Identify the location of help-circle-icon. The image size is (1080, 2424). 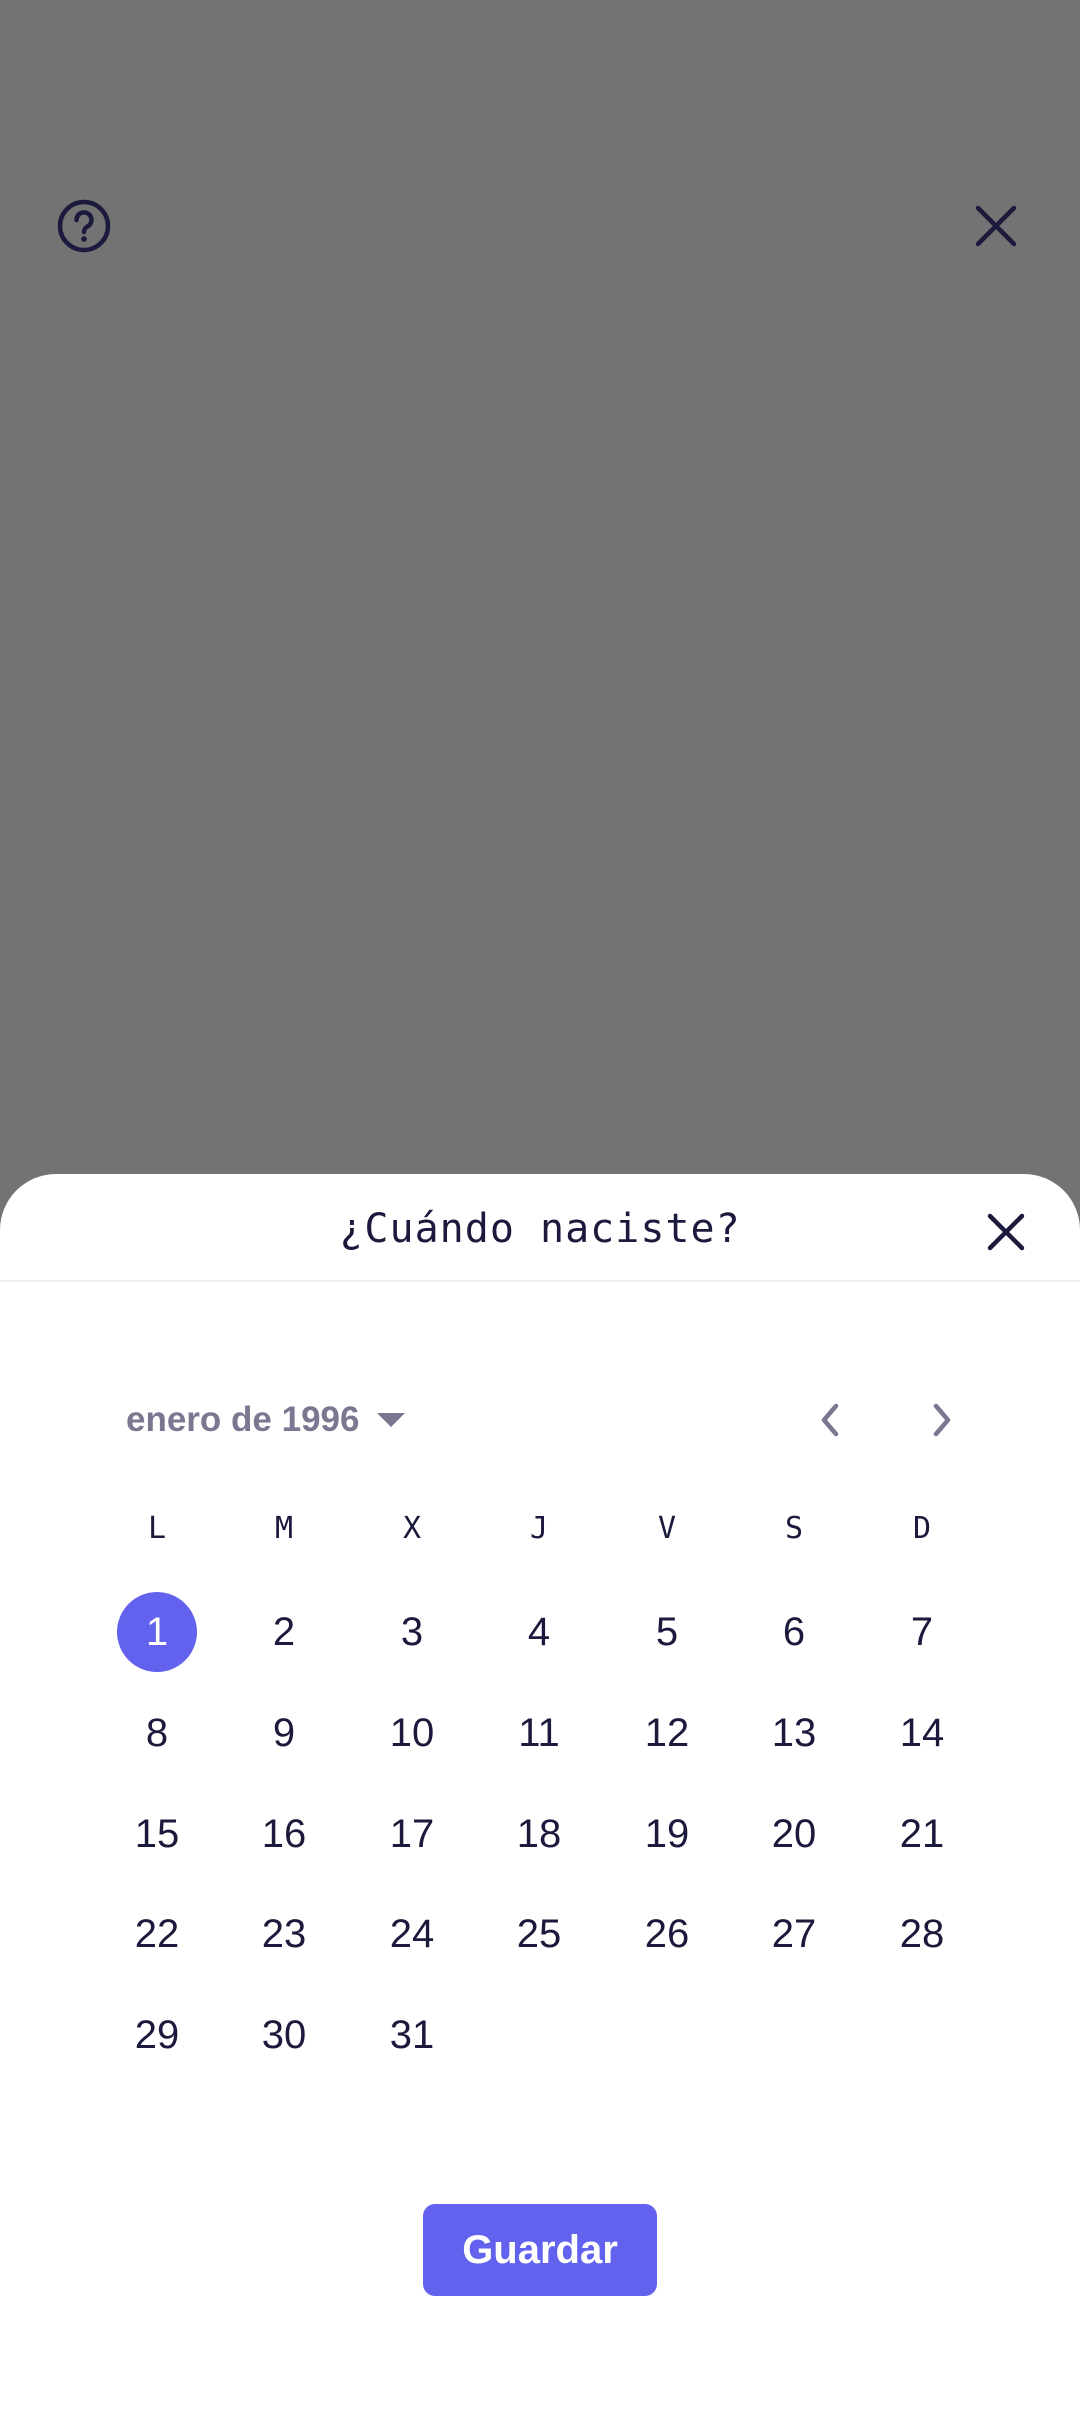
(84, 226).